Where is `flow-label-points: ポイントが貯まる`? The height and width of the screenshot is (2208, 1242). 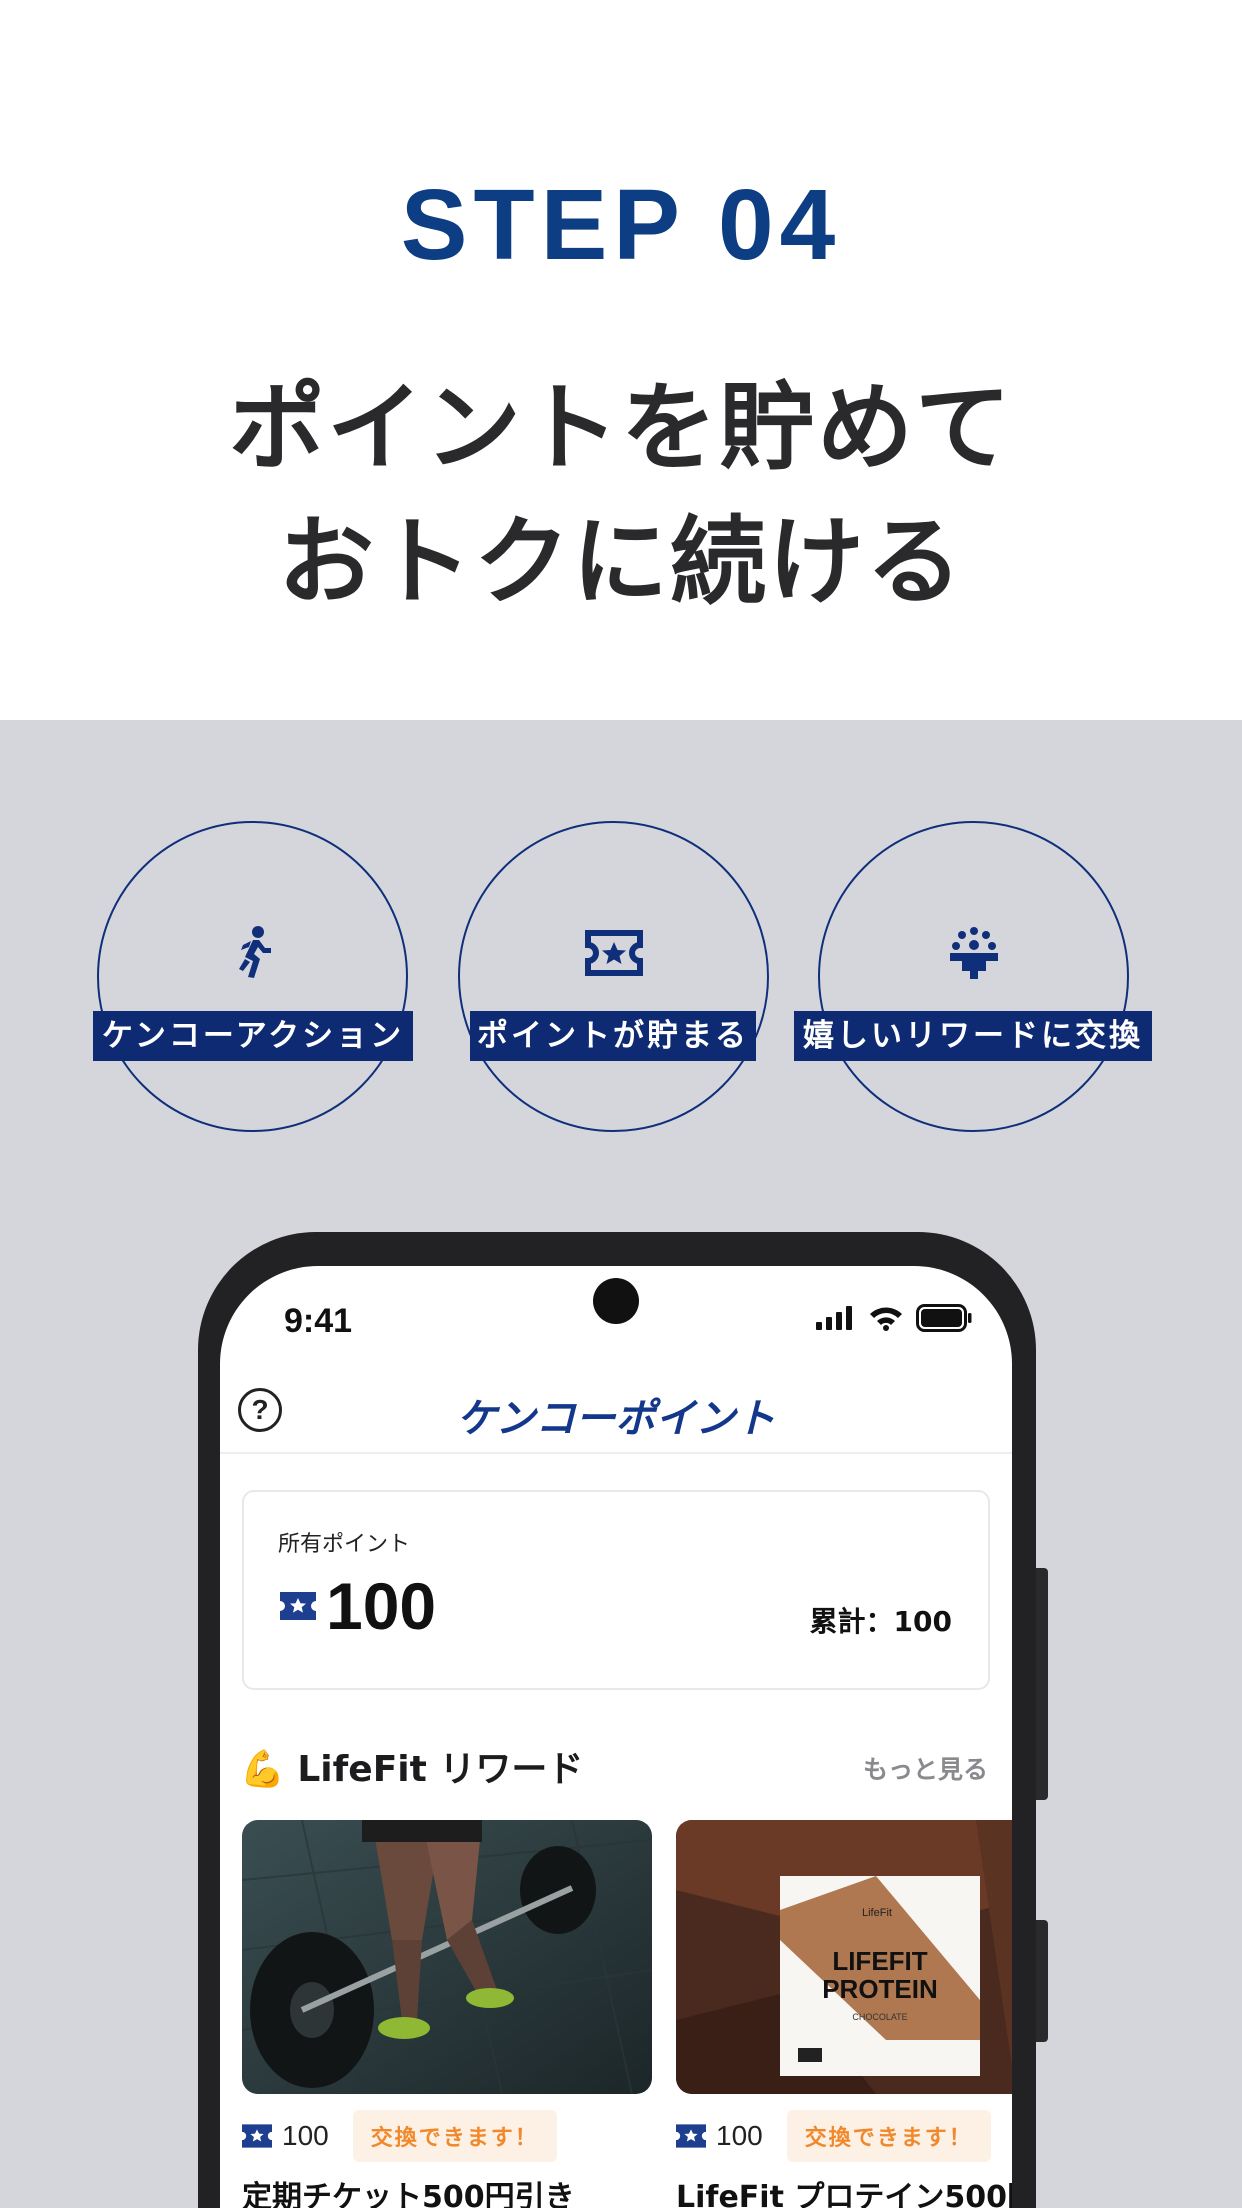 flow-label-points: ポイントが貯まる is located at coordinates (613, 1036).